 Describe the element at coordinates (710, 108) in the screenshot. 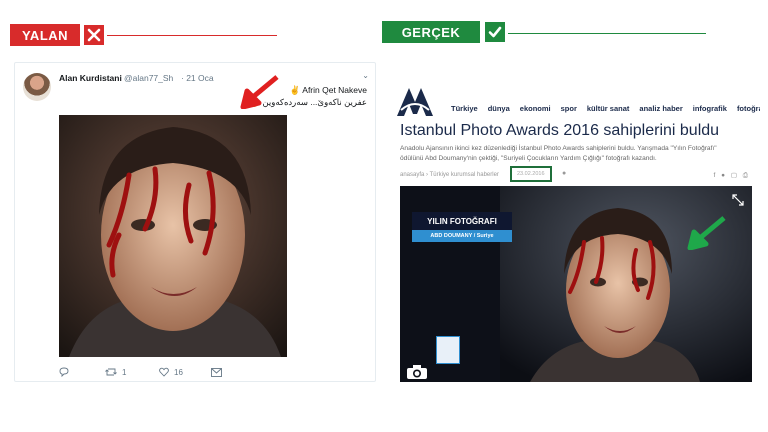

I see `nav-infografik: infografik` at that location.